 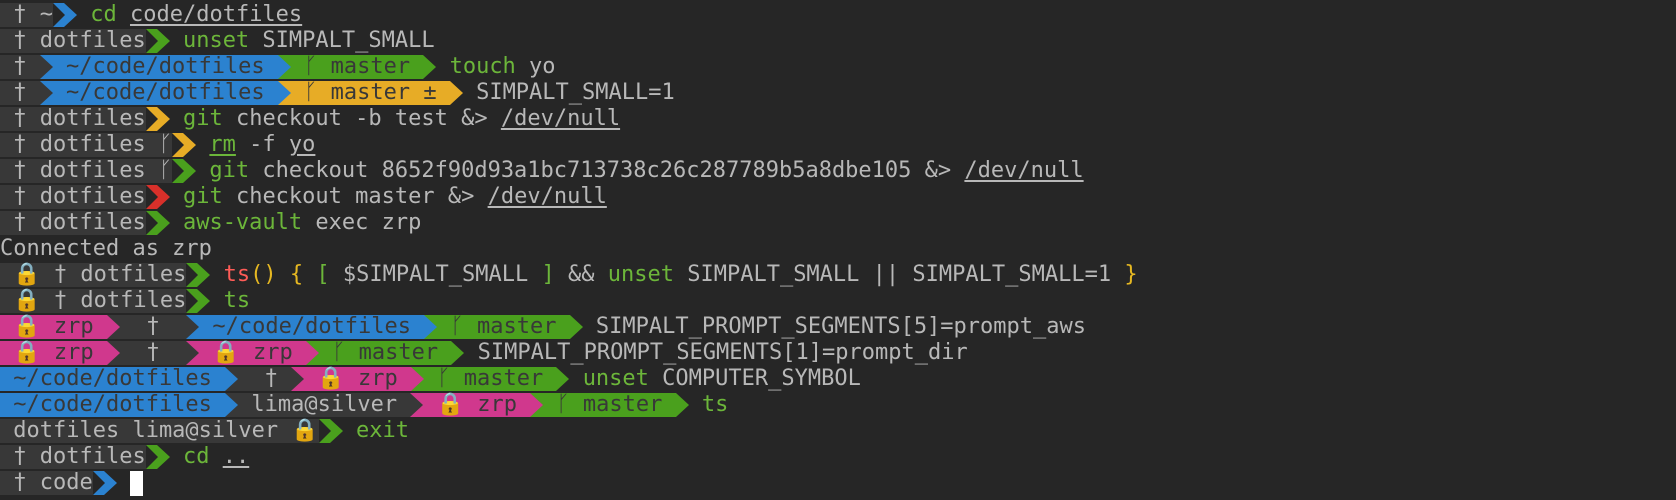 I want to click on command-text: touch, so click(x=482, y=66).